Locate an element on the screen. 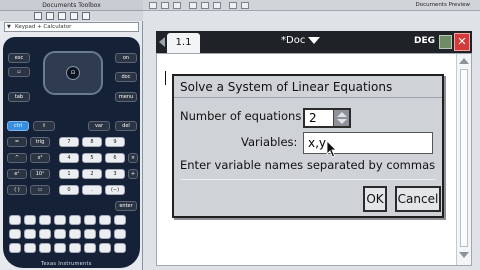 The height and width of the screenshot is (270, 480). ctrl-key: ctrl is located at coordinates (18, 126).